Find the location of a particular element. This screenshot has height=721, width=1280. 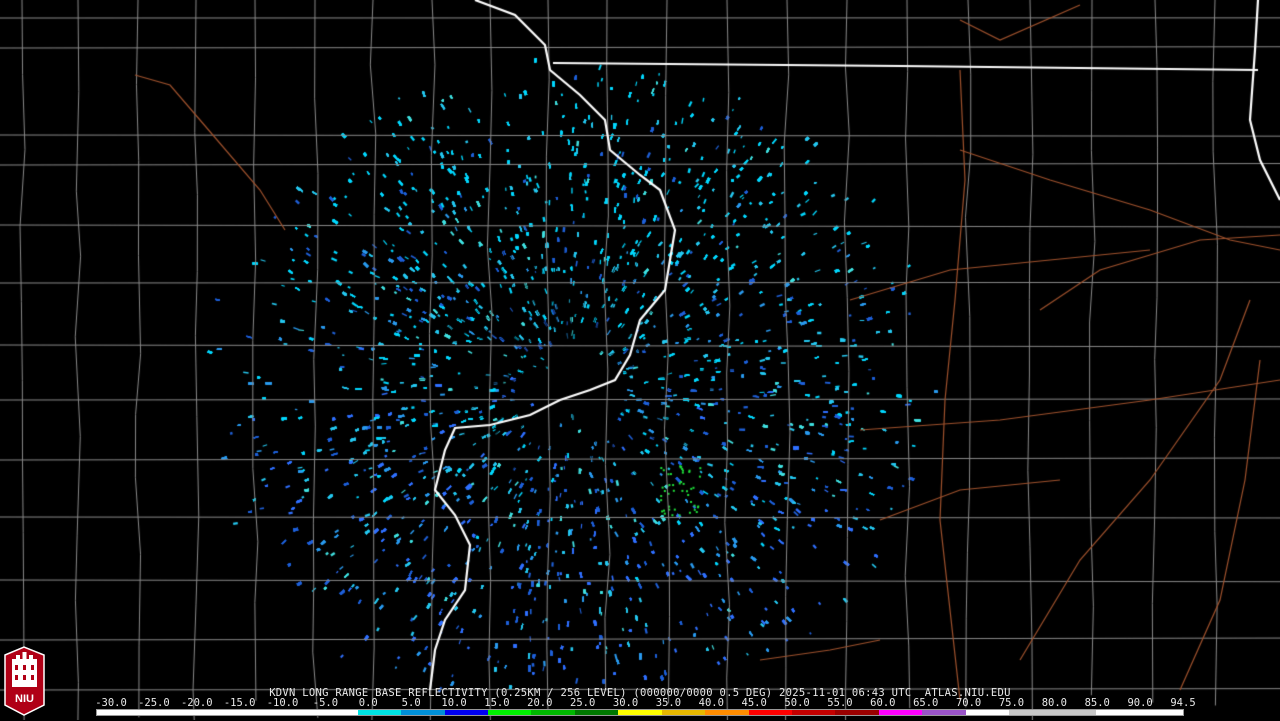

colorbar-tick-label: 45.0 is located at coordinates (754, 703).